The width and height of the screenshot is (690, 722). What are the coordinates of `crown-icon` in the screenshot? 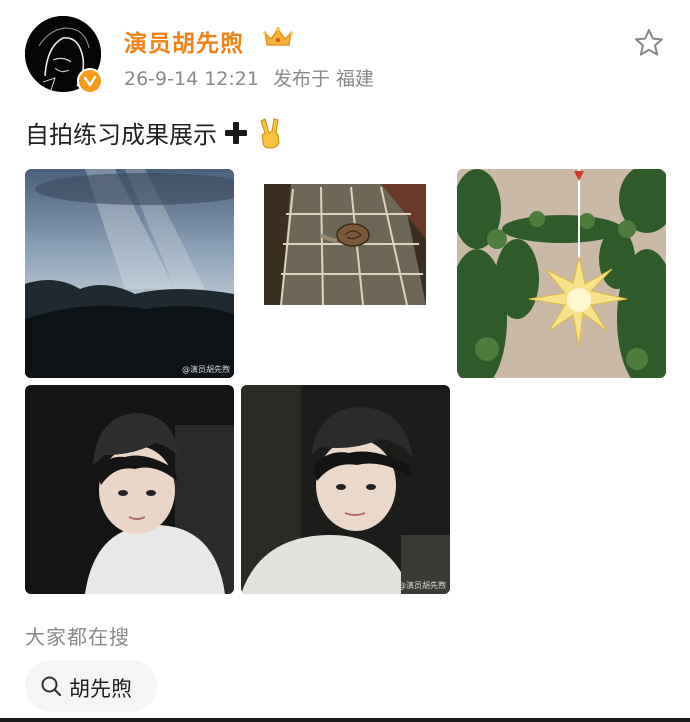 It's located at (278, 37).